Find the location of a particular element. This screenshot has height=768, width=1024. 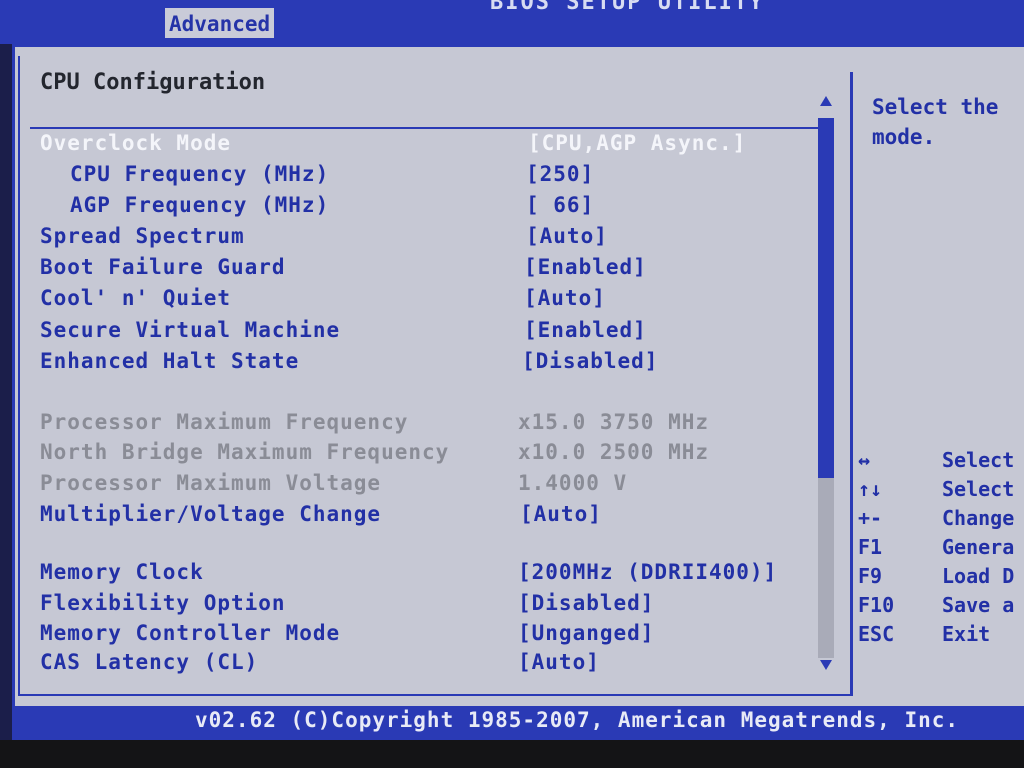

setting-label: North Bridge Maximum Frequency is located at coordinates (245, 452).